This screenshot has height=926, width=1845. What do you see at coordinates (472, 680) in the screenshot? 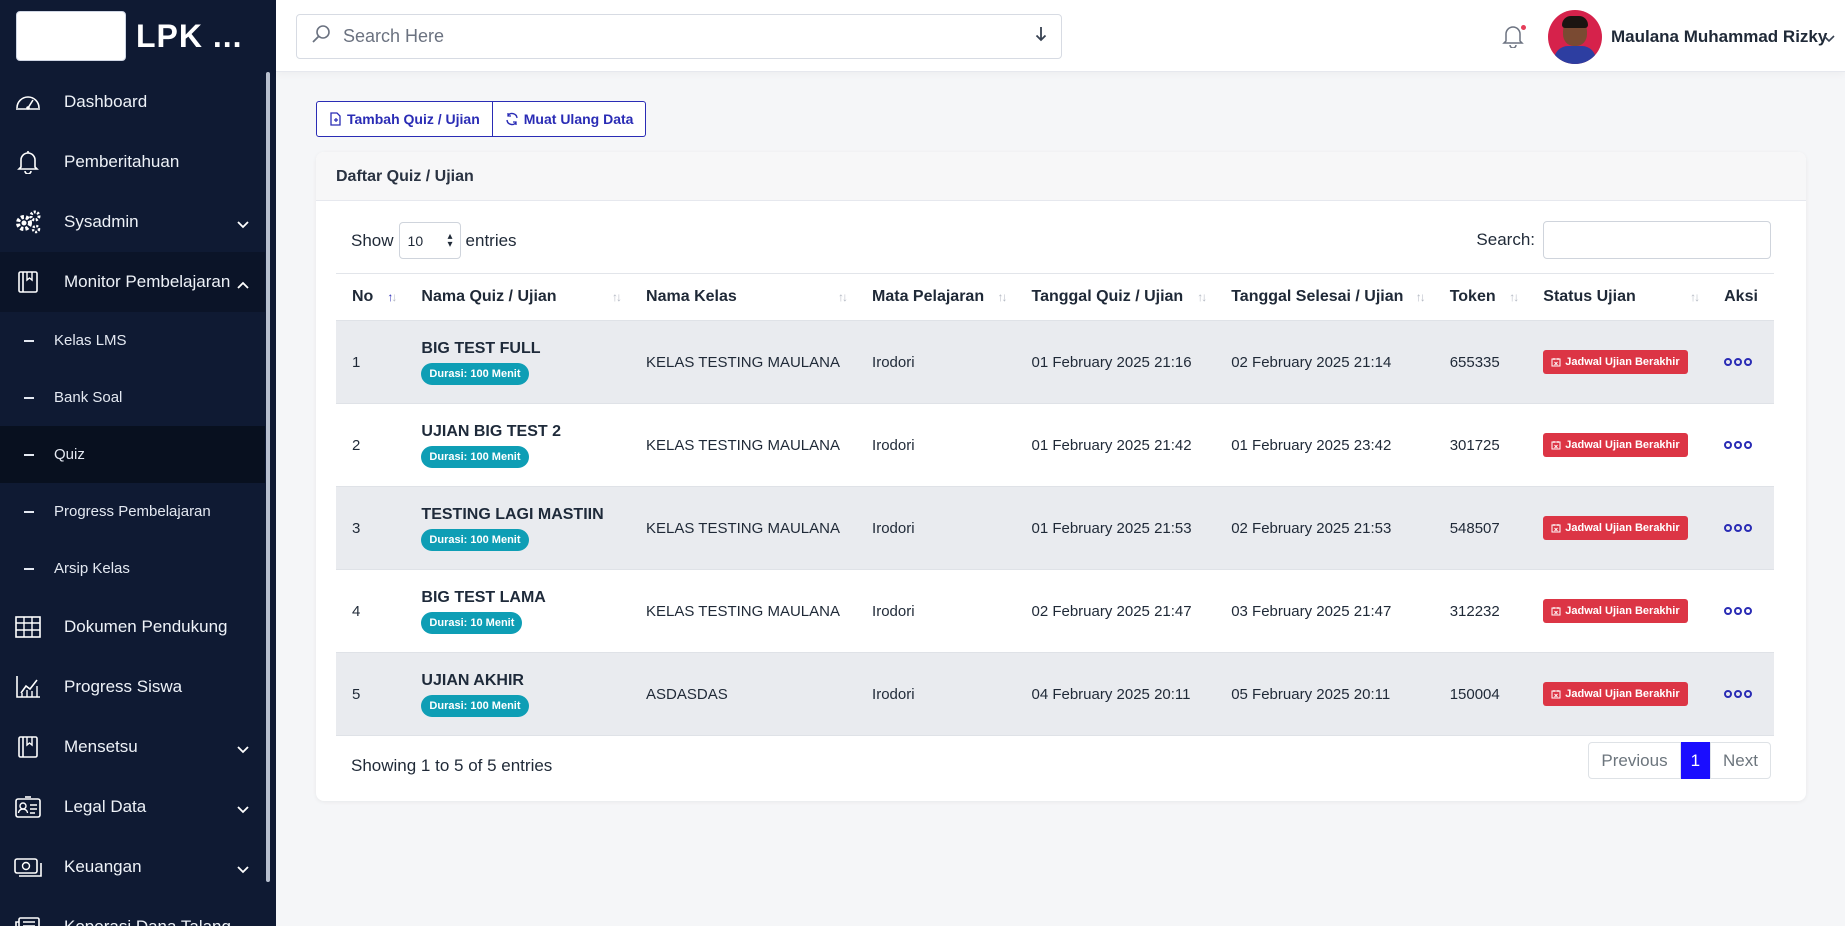
I see `quiz-name: UJIAN AKHIR` at bounding box center [472, 680].